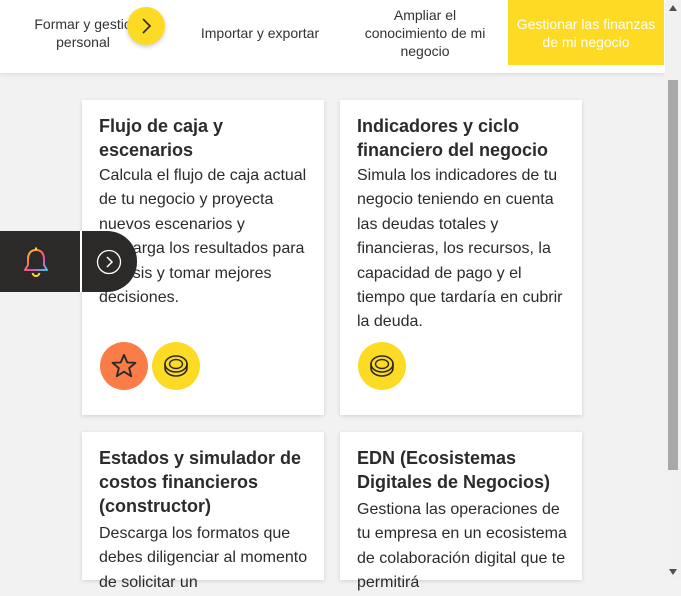 Image resolution: width=681 pixels, height=596 pixels. I want to click on arrow-up-icon, so click(673, 8).